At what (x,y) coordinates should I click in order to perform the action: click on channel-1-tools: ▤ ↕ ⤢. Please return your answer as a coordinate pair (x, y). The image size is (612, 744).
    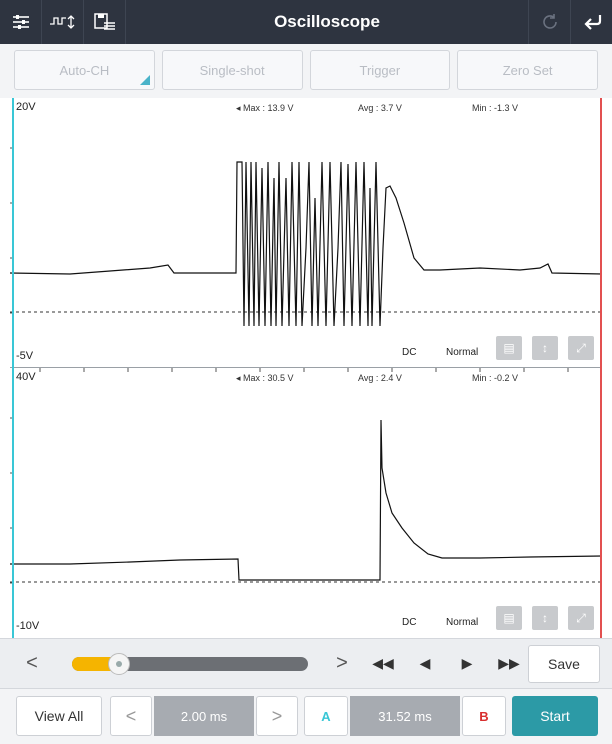
    Looking at the image, I should click on (545, 348).